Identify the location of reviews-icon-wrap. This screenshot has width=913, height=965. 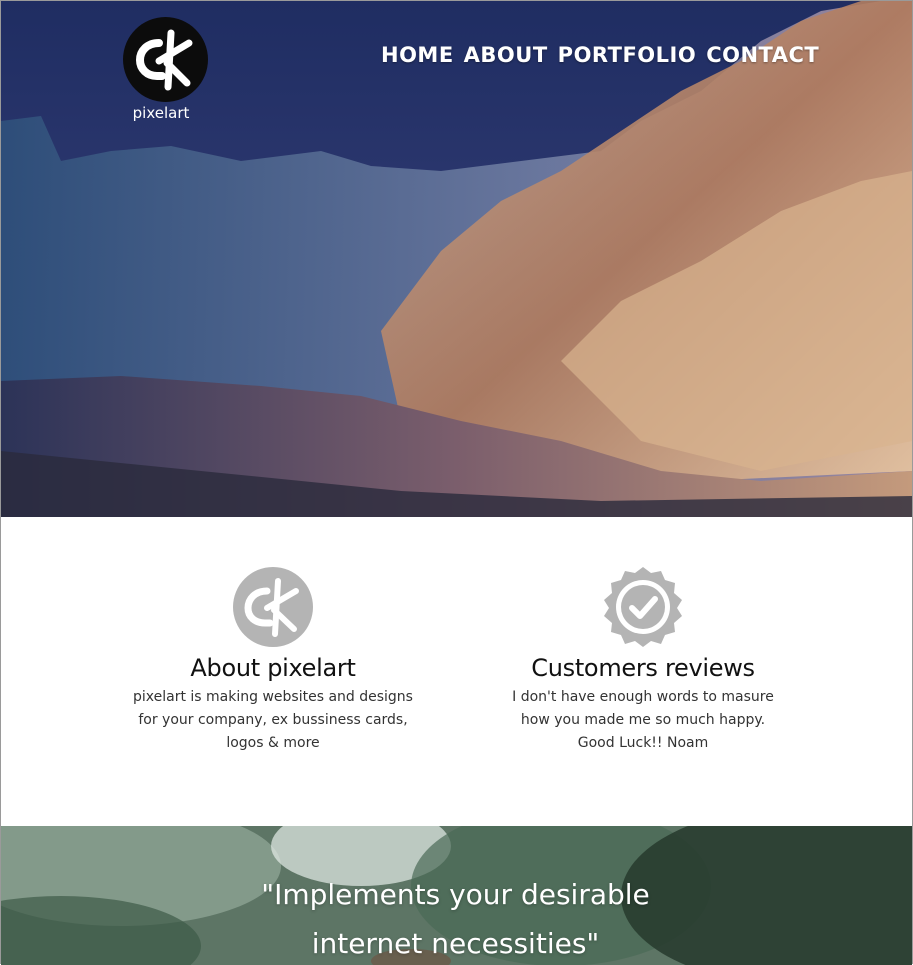
(643, 607).